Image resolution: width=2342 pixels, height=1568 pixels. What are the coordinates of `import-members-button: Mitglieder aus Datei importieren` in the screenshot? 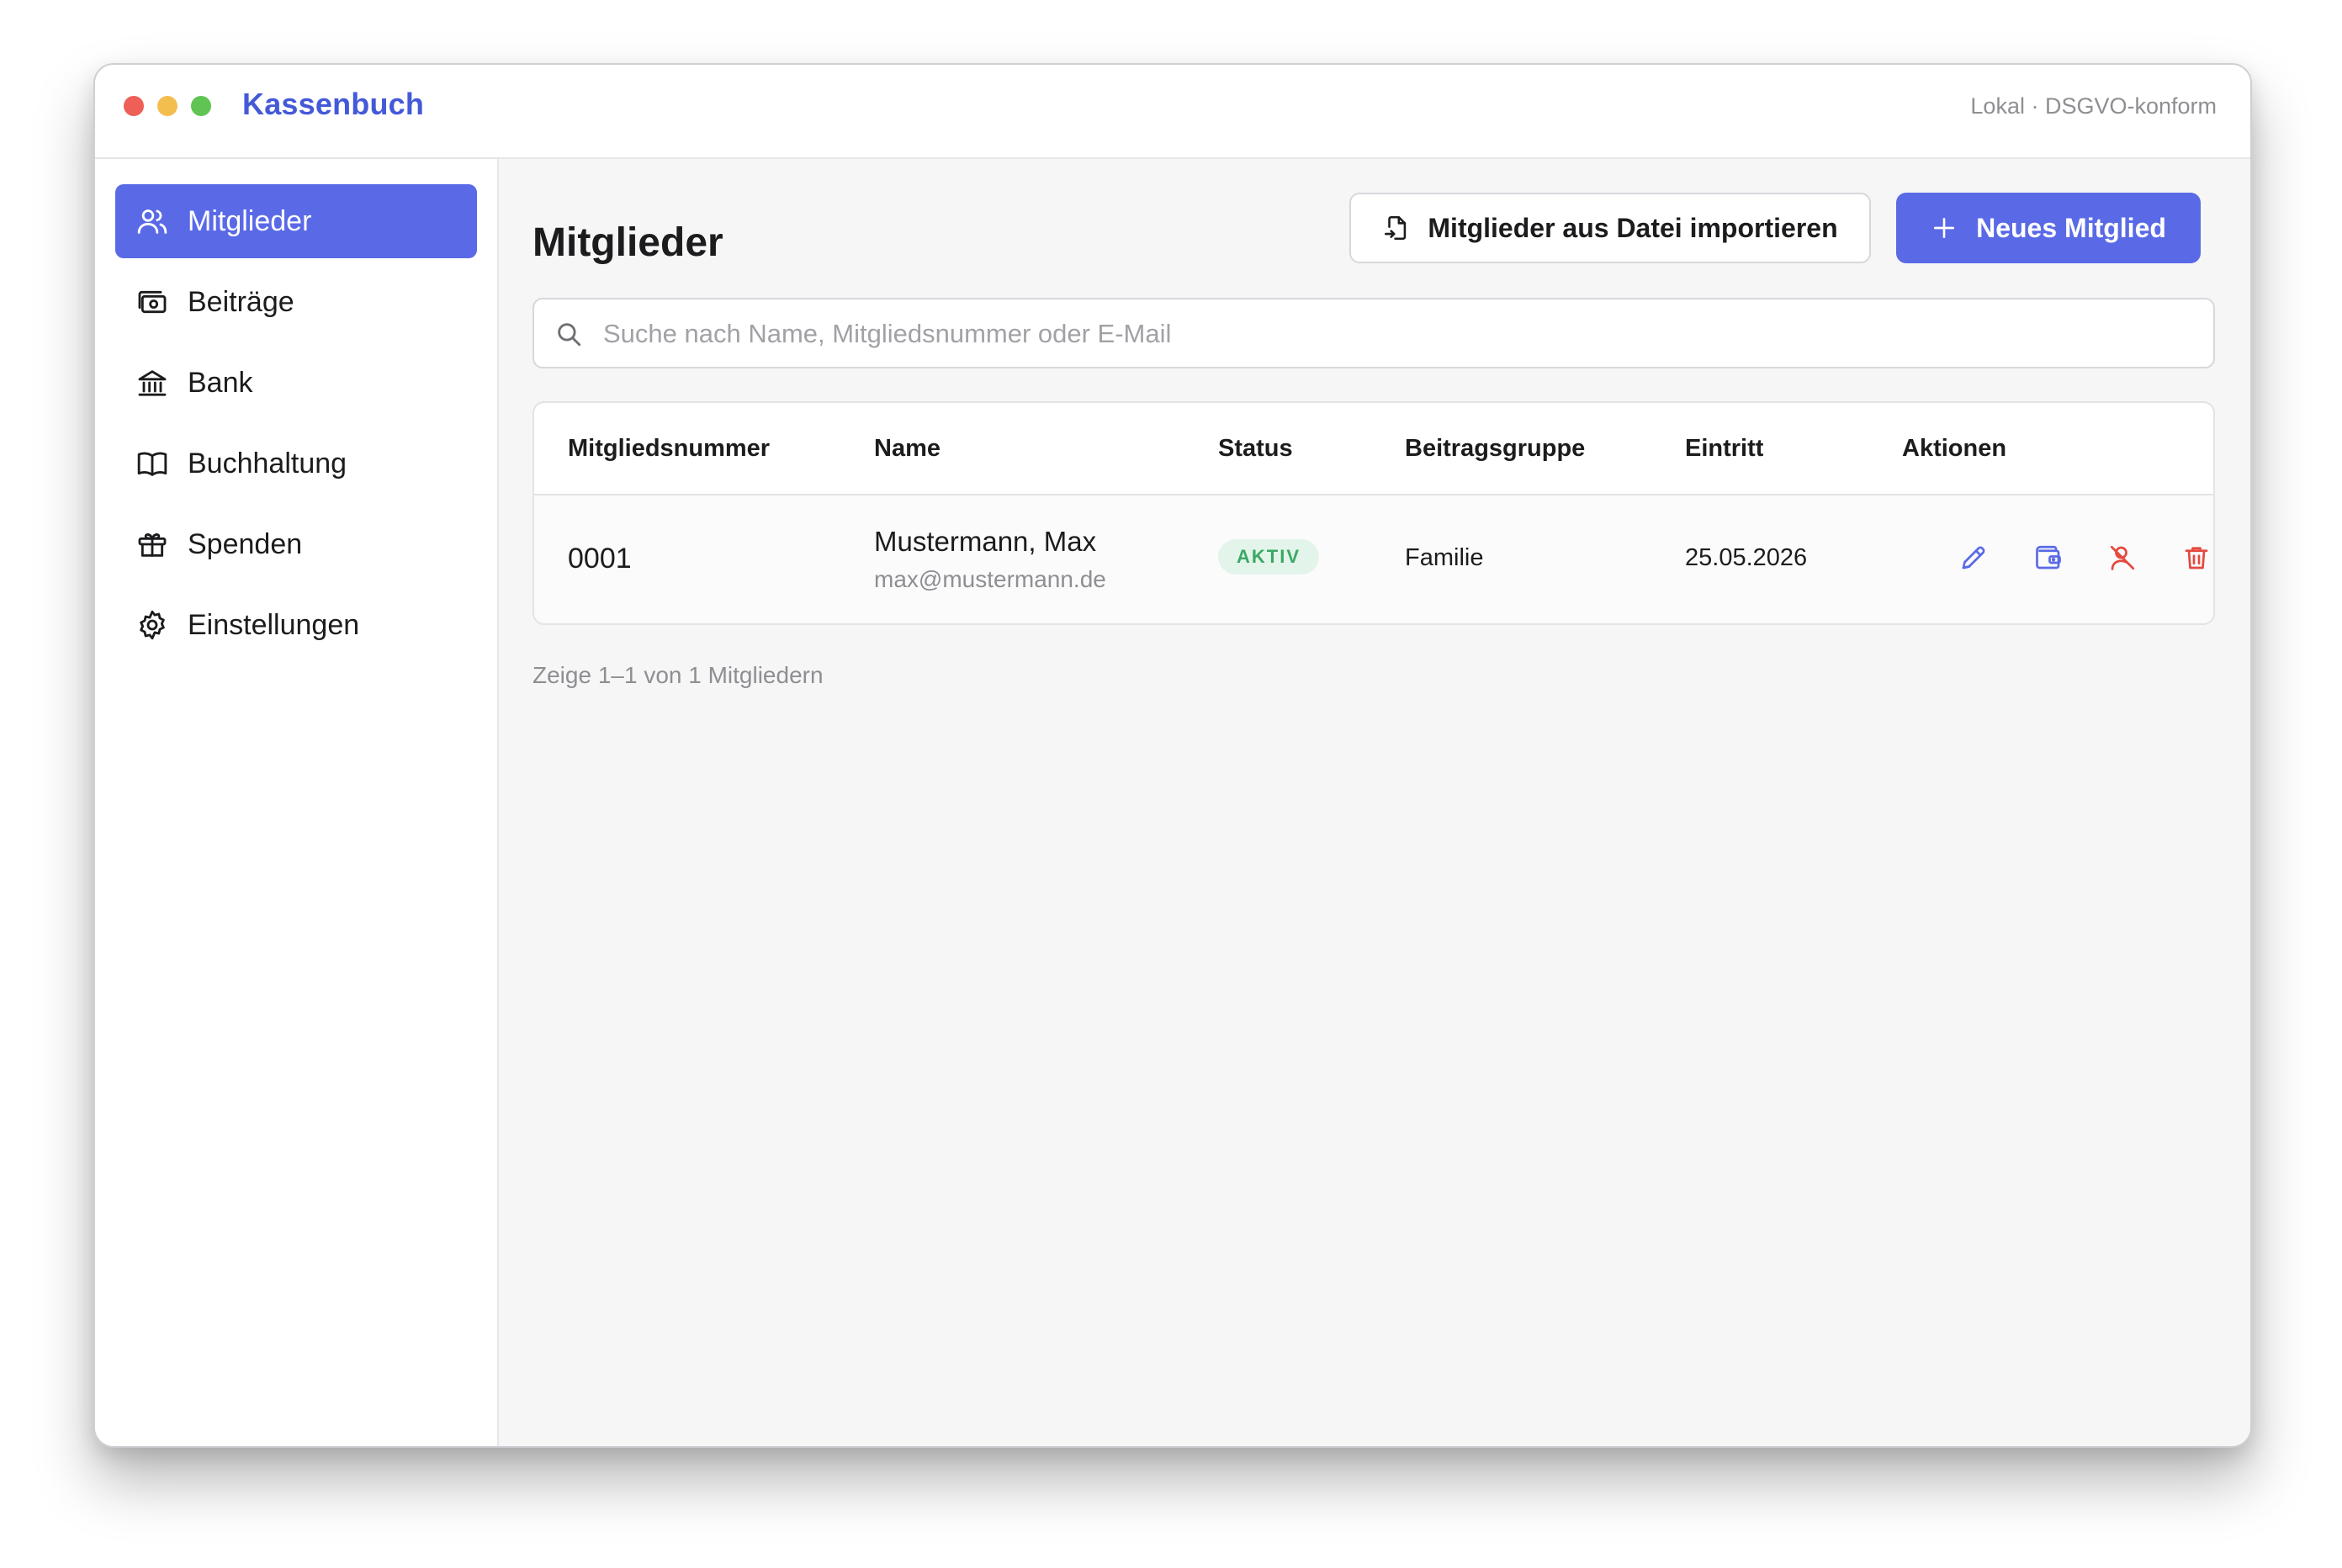 It's located at (1610, 228).